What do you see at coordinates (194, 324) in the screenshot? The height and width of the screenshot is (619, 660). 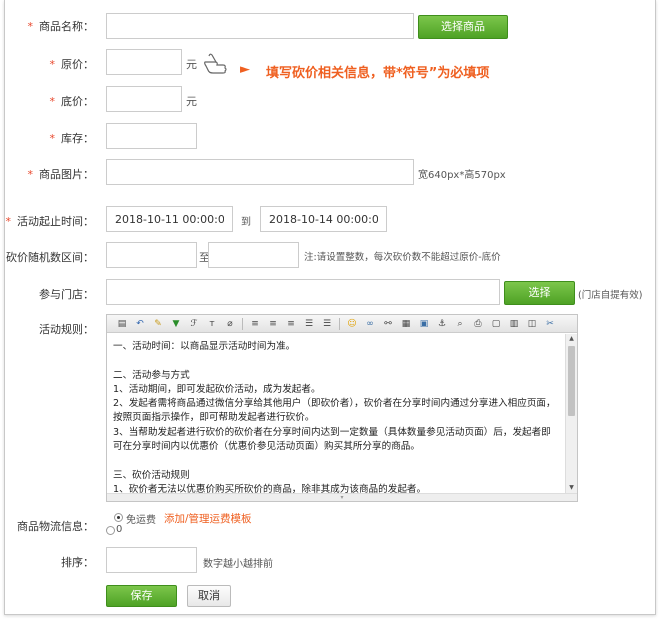 I see `font-family-icon: ℱ` at bounding box center [194, 324].